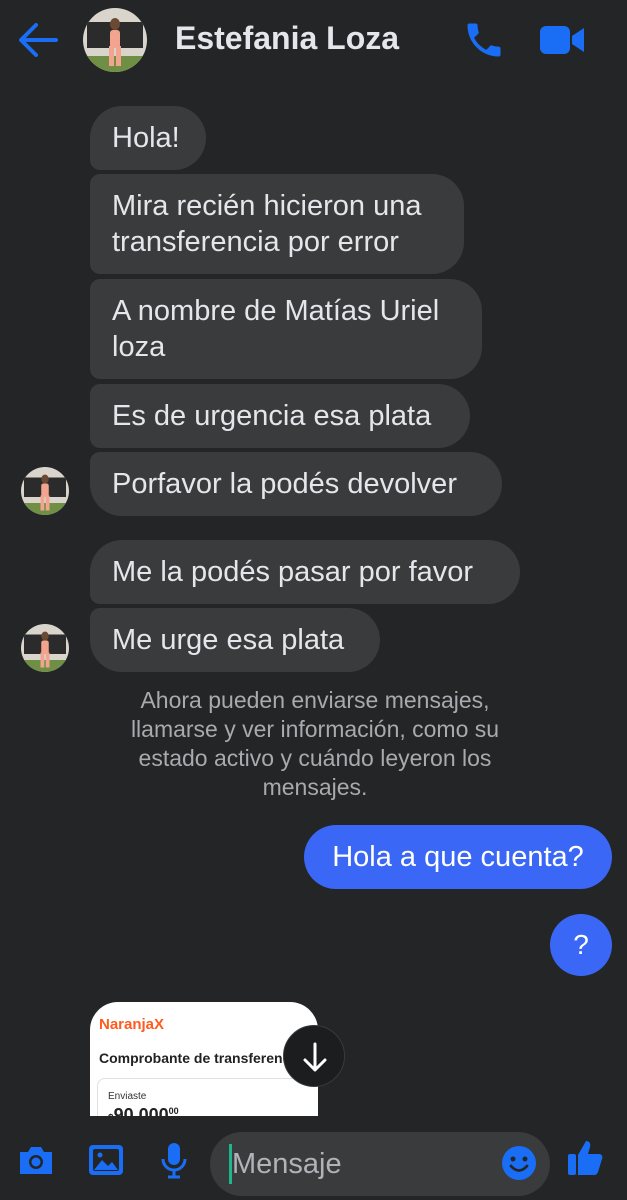  I want to click on image-icon, so click(106, 1160).